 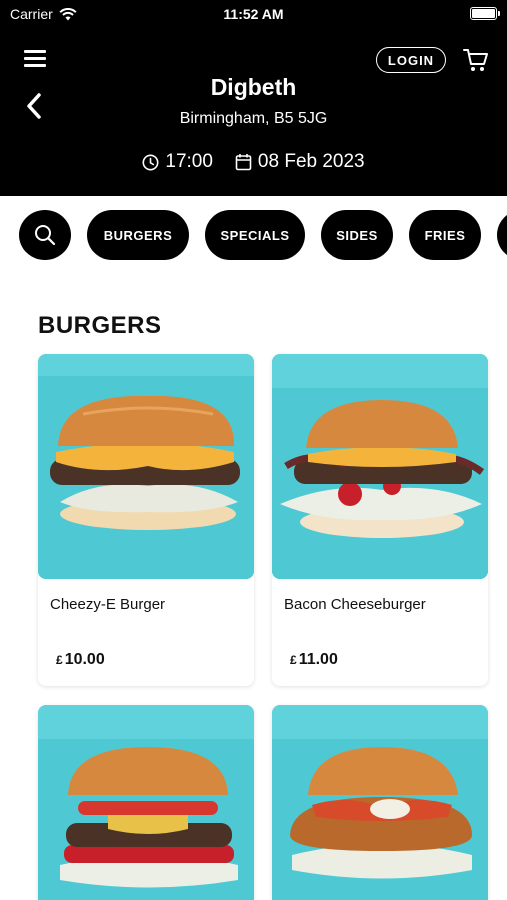 I want to click on order-datetime: 17:00 08 Feb 2023, so click(x=253, y=162).